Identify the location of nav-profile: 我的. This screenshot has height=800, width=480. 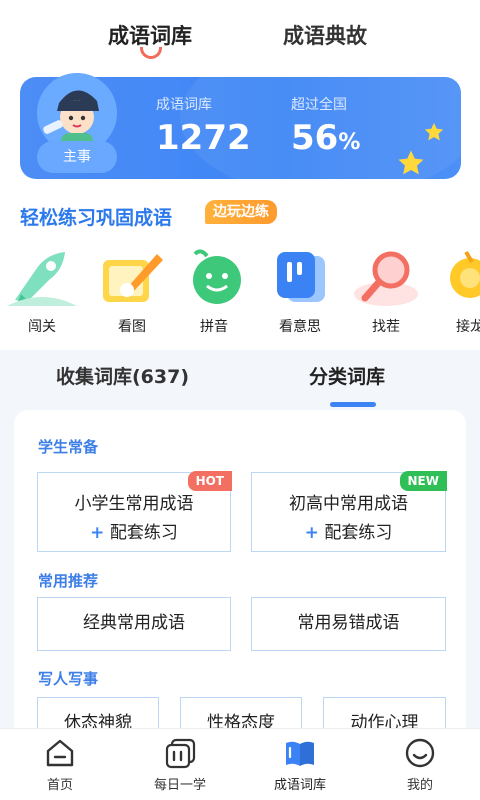
(420, 764).